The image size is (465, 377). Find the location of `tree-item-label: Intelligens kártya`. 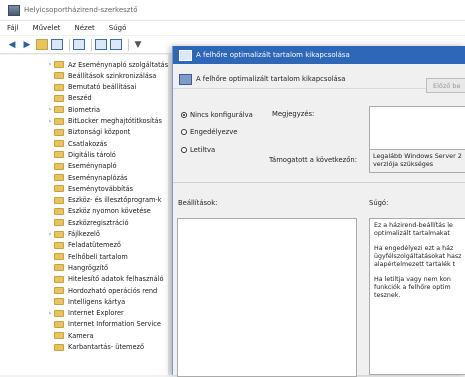

tree-item-label: Intelligens kártya is located at coordinates (97, 301).